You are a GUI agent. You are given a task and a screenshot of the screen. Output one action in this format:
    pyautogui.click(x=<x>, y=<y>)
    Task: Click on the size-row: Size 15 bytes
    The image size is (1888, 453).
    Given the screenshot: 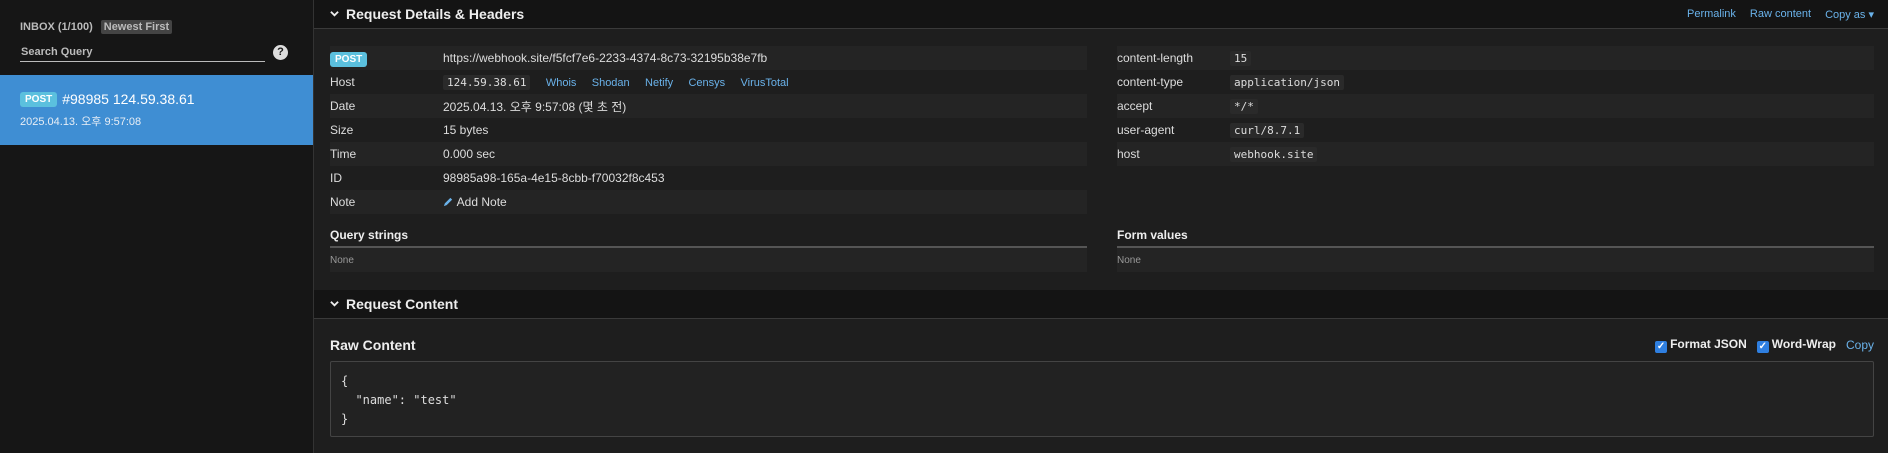 What is the action you would take?
    pyautogui.click(x=708, y=130)
    